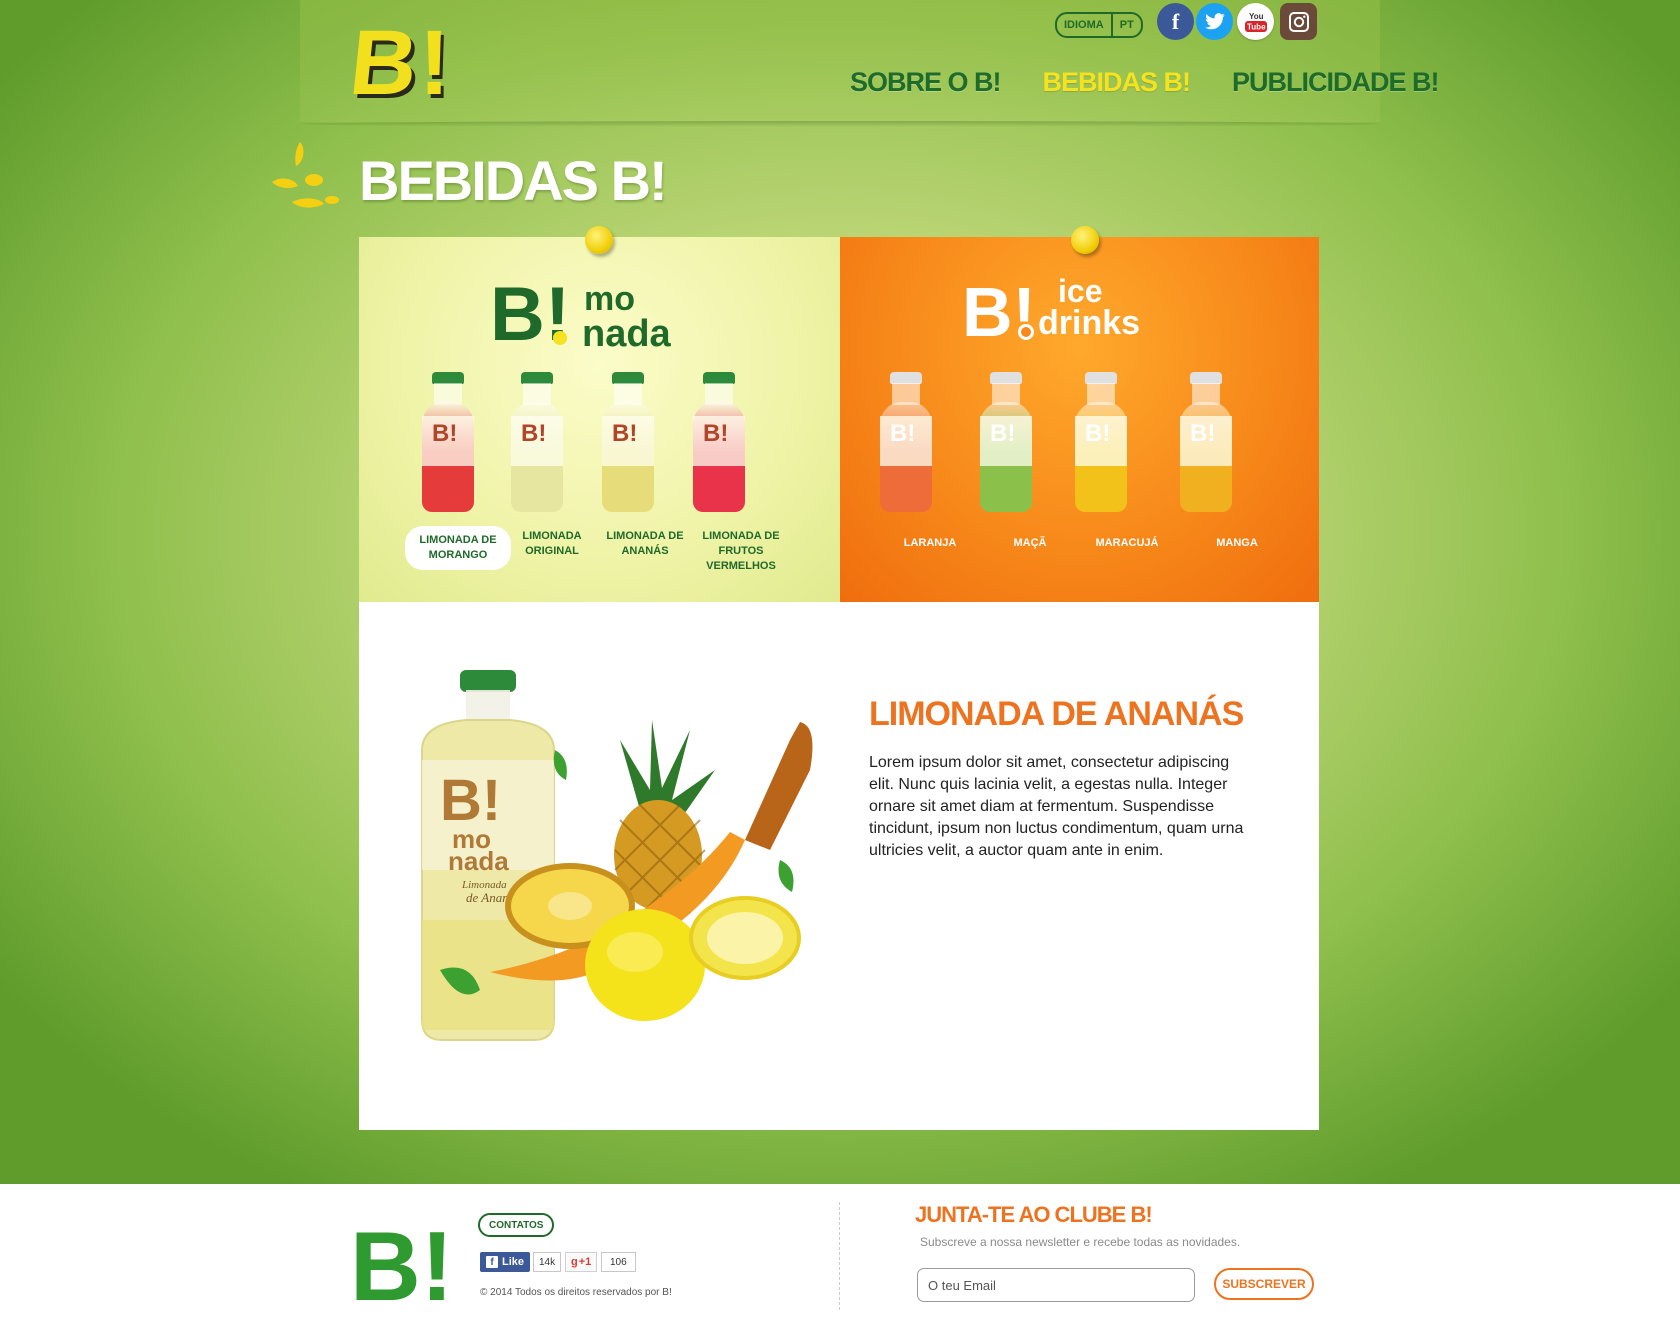  I want to click on google-plus-count: 106, so click(618, 1262).